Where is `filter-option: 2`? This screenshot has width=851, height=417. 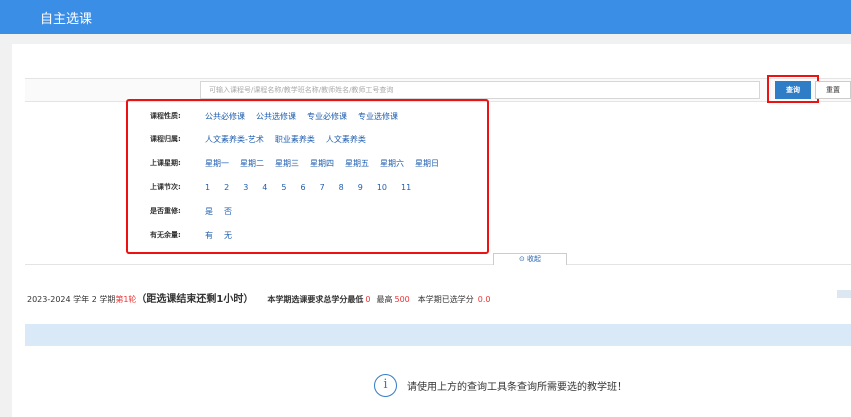 filter-option: 2 is located at coordinates (226, 187).